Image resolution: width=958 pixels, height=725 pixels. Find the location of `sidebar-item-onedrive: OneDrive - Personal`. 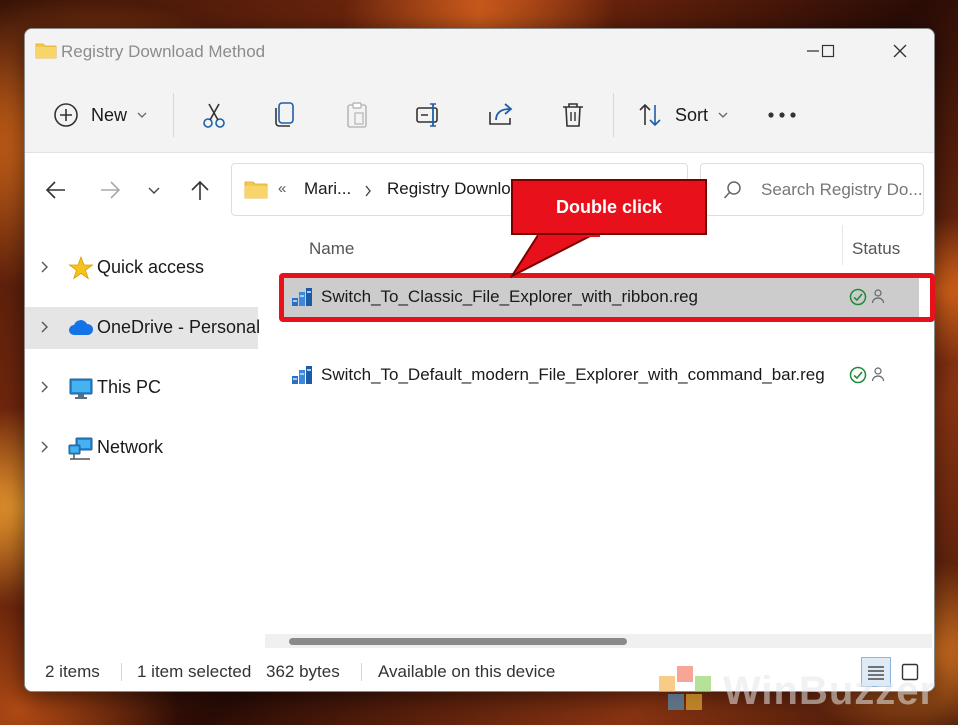

sidebar-item-onedrive: OneDrive - Personal is located at coordinates (143, 328).